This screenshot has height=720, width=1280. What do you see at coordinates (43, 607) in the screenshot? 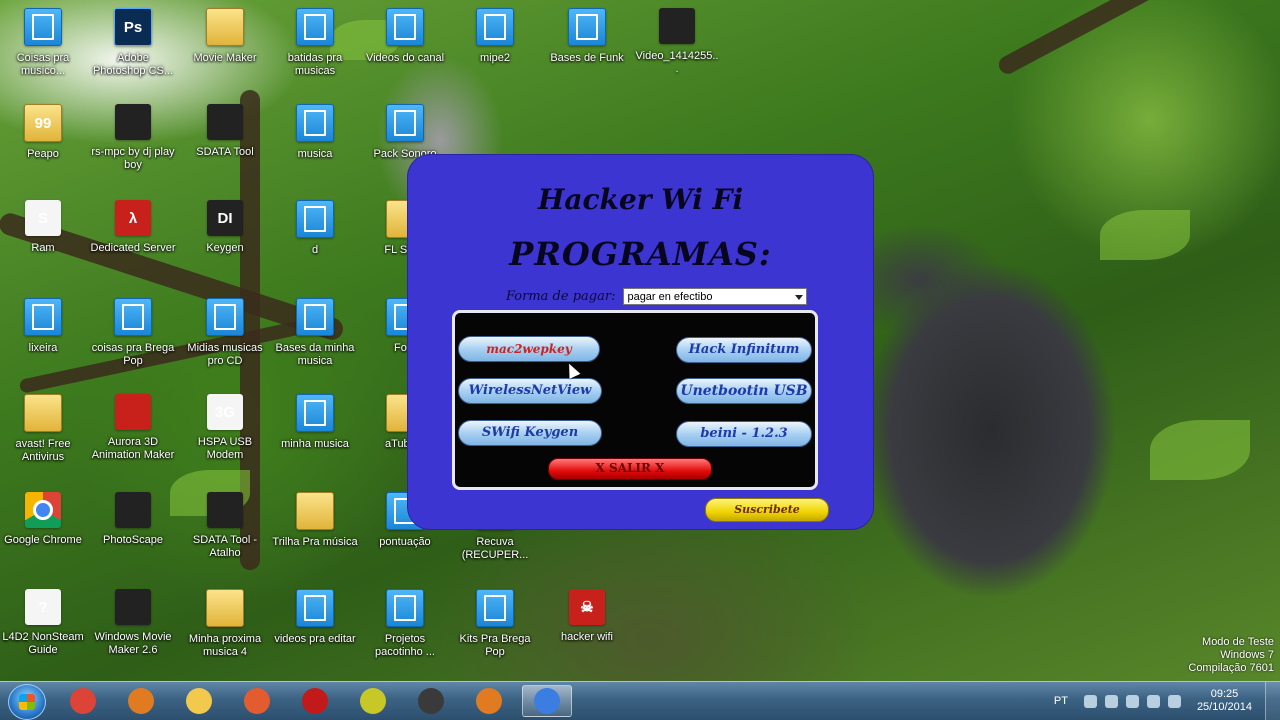
I see `desktop-app-icon: ?` at bounding box center [43, 607].